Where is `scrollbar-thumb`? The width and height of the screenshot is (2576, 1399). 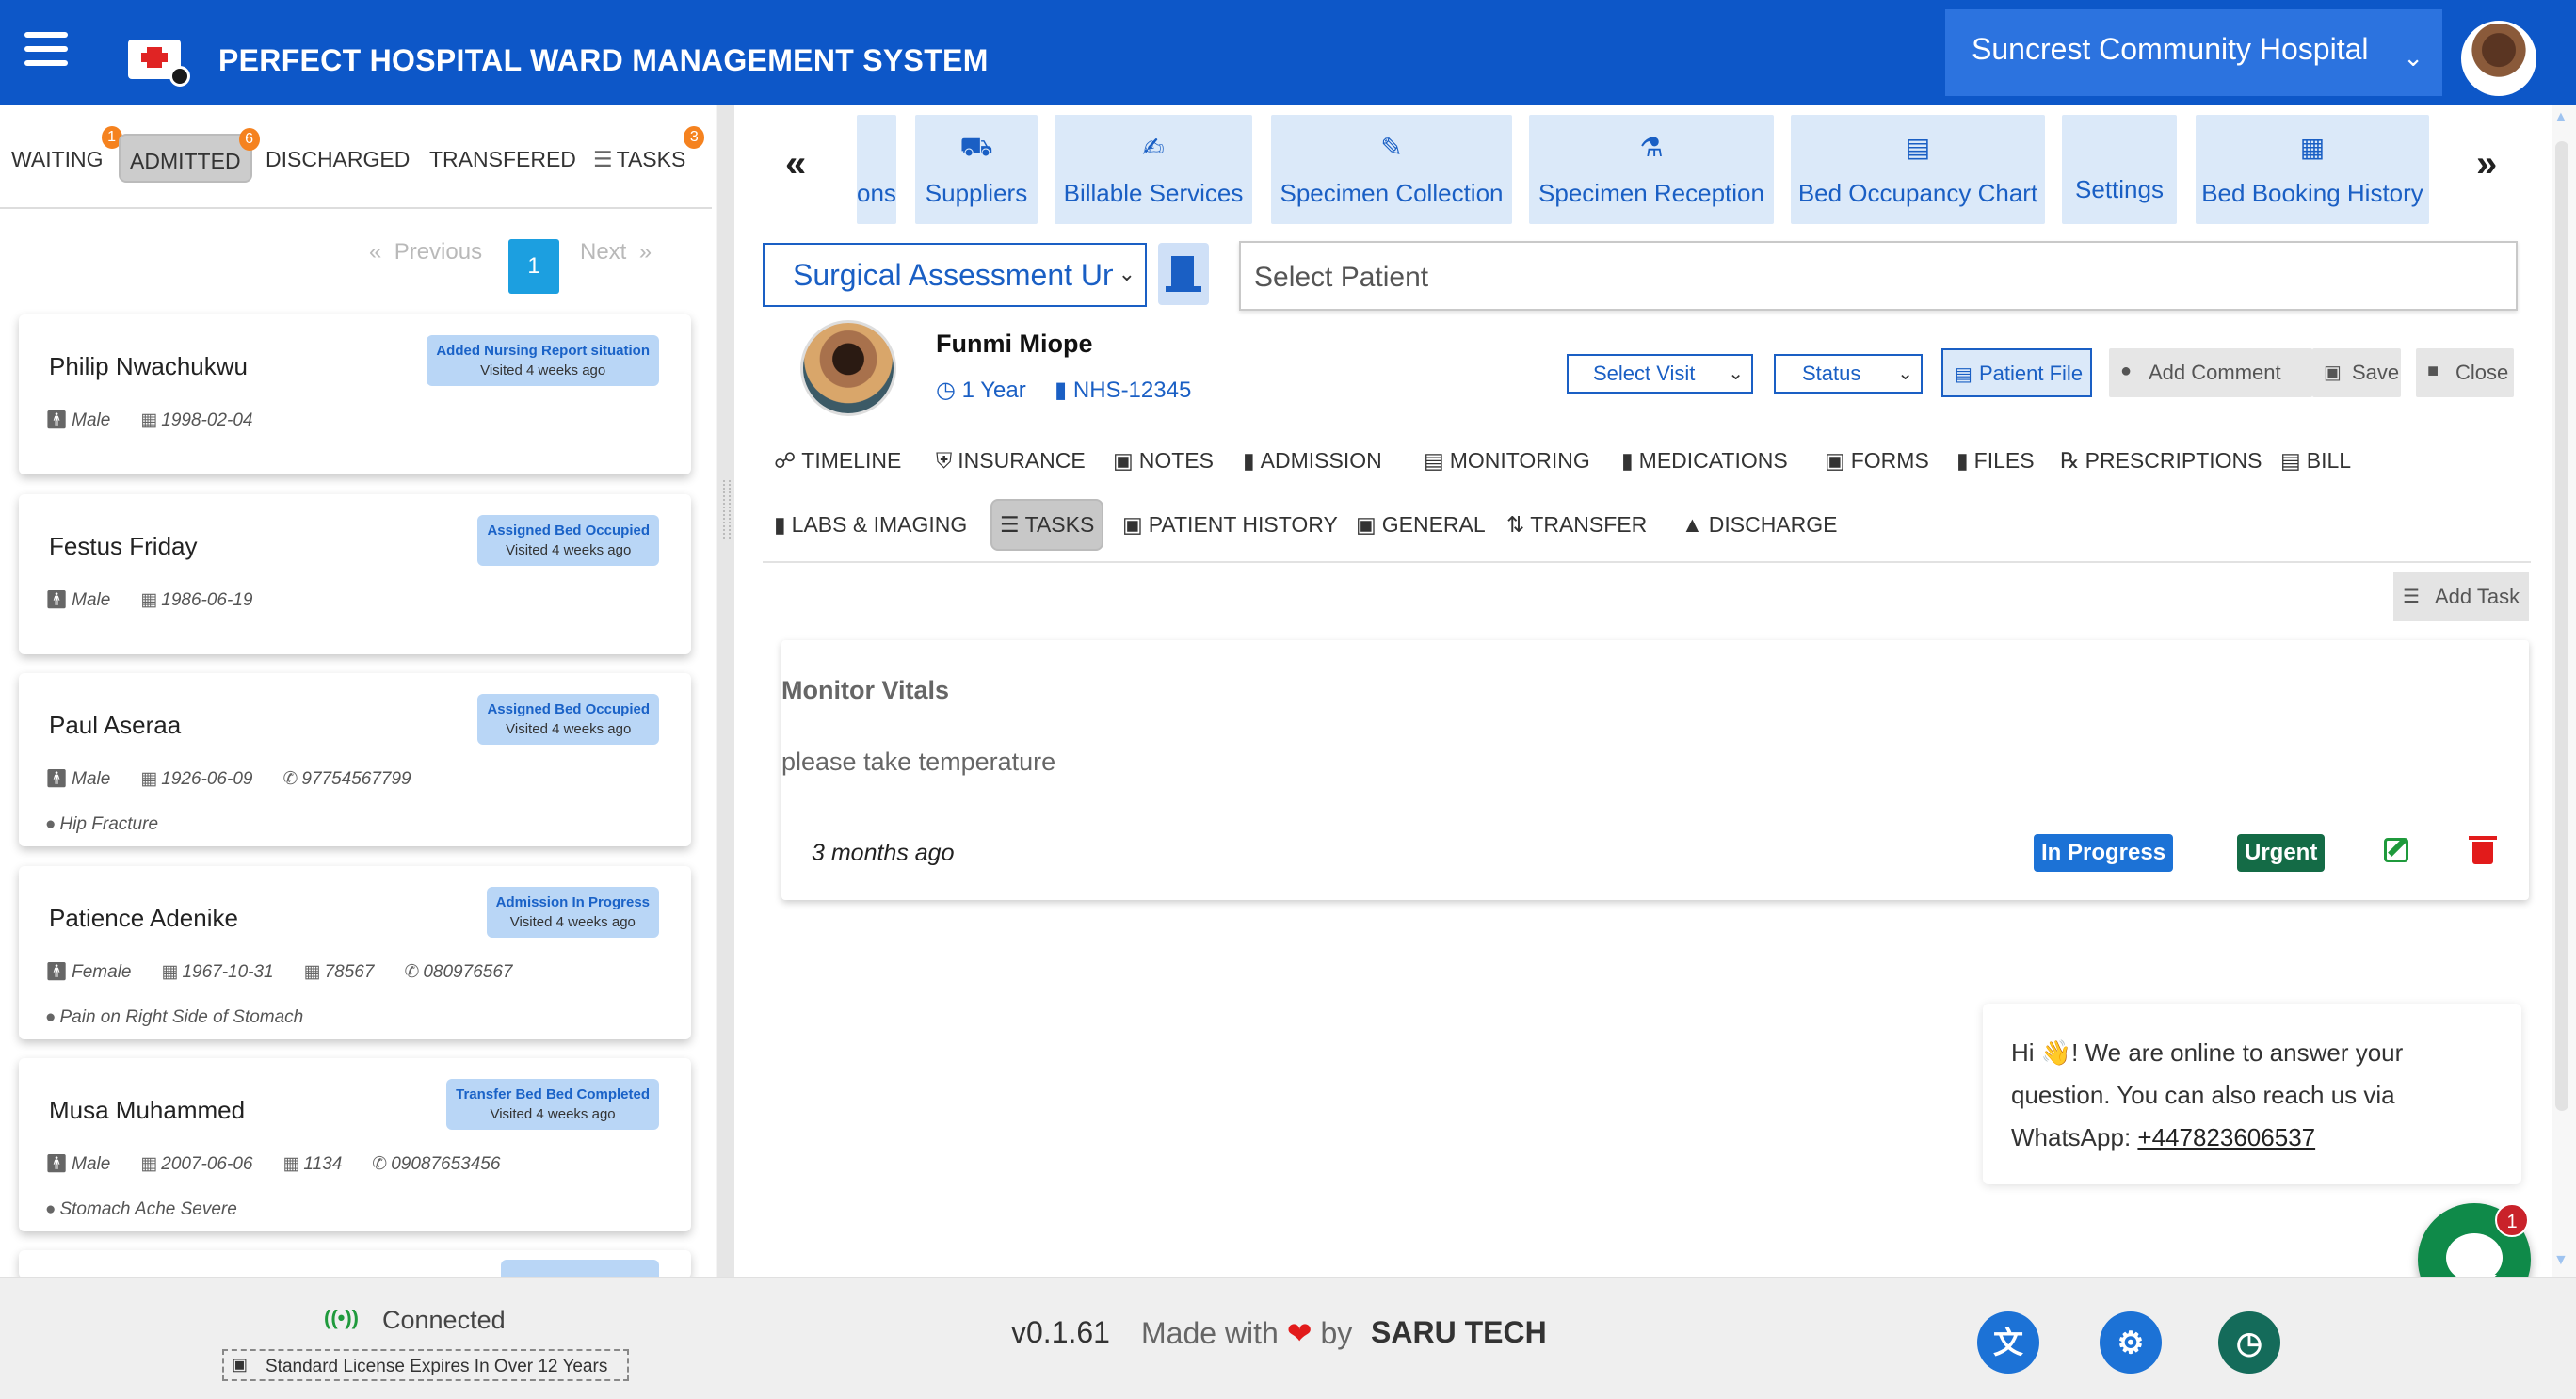
scrollbar-thumb is located at coordinates (2561, 626).